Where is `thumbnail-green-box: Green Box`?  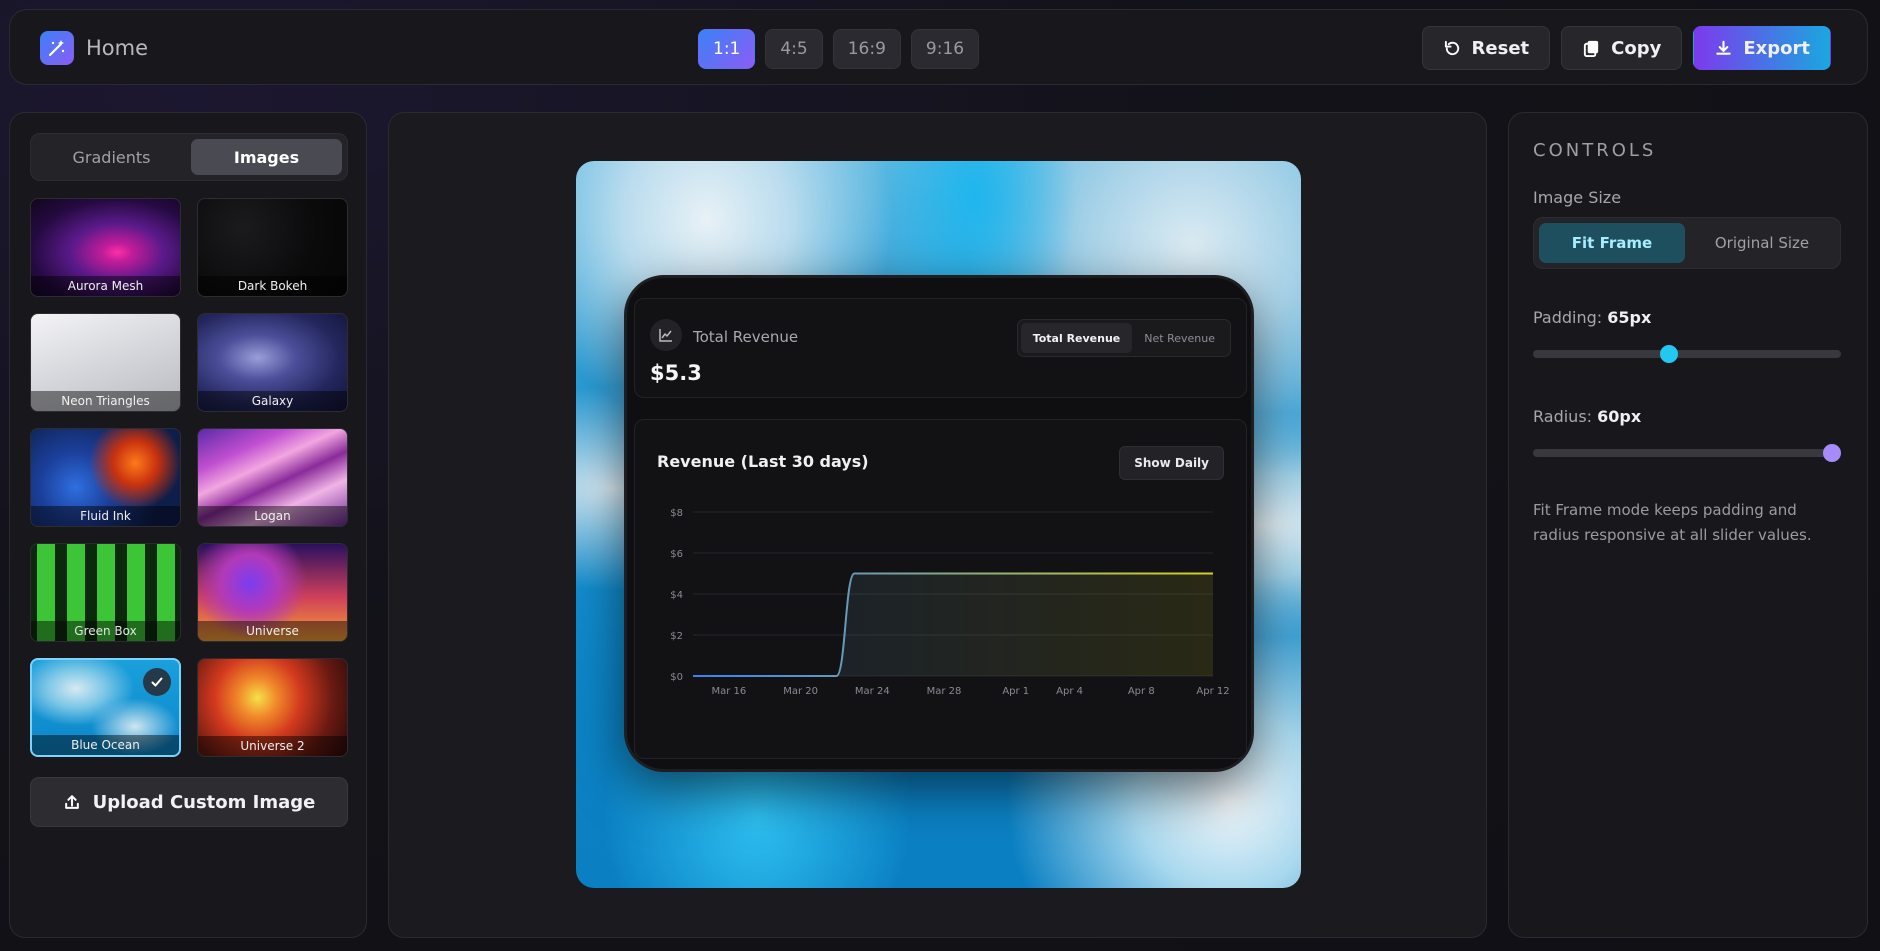 thumbnail-green-box: Green Box is located at coordinates (105, 592).